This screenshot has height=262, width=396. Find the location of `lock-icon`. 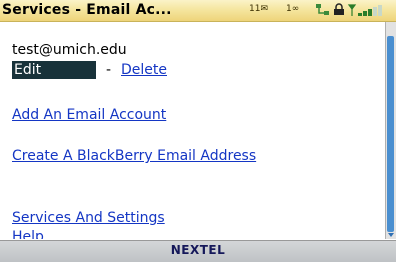

lock-icon is located at coordinates (339, 10).